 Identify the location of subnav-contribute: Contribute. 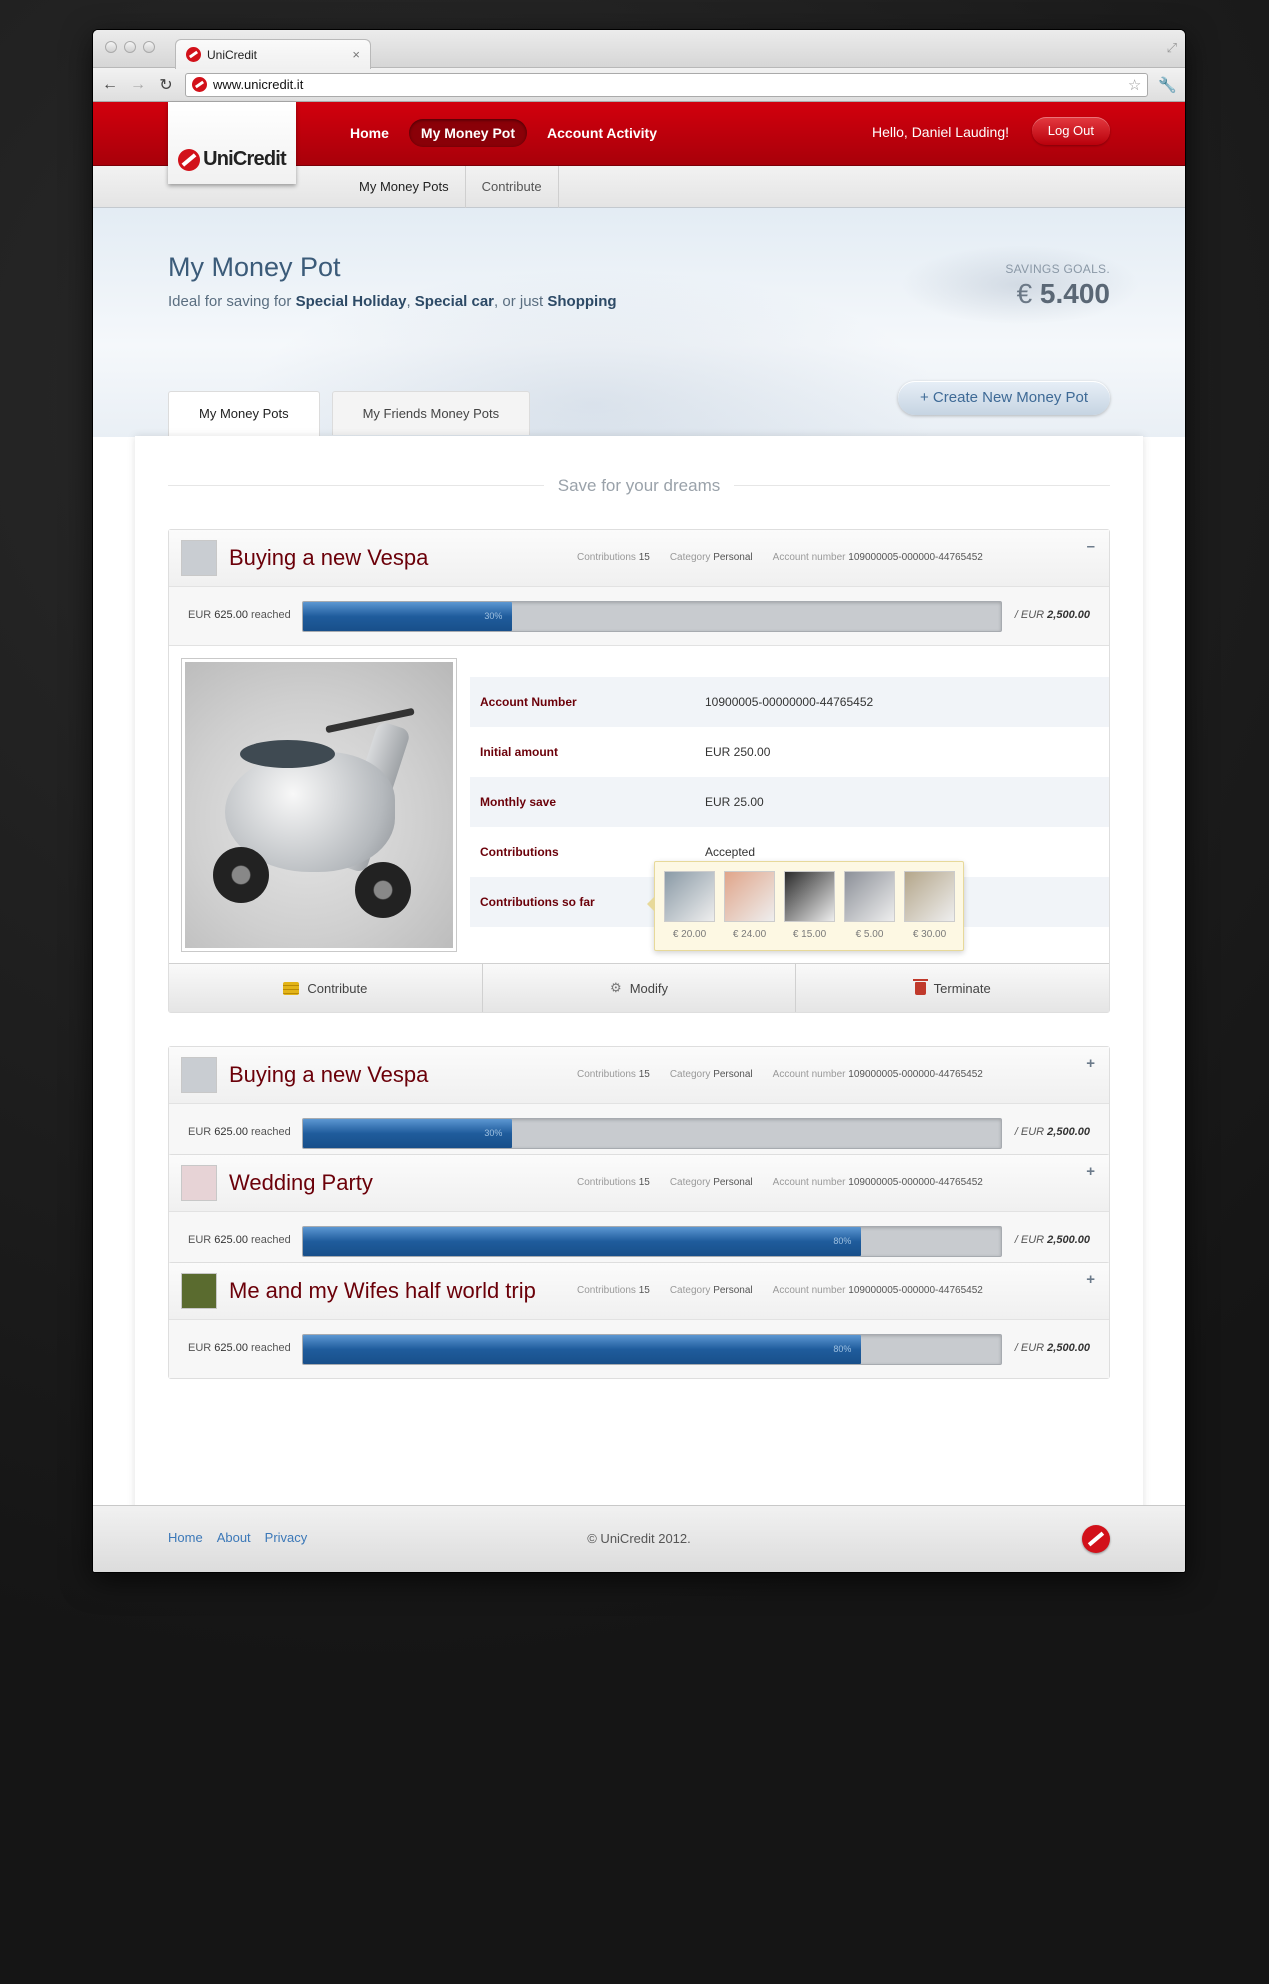
(512, 187).